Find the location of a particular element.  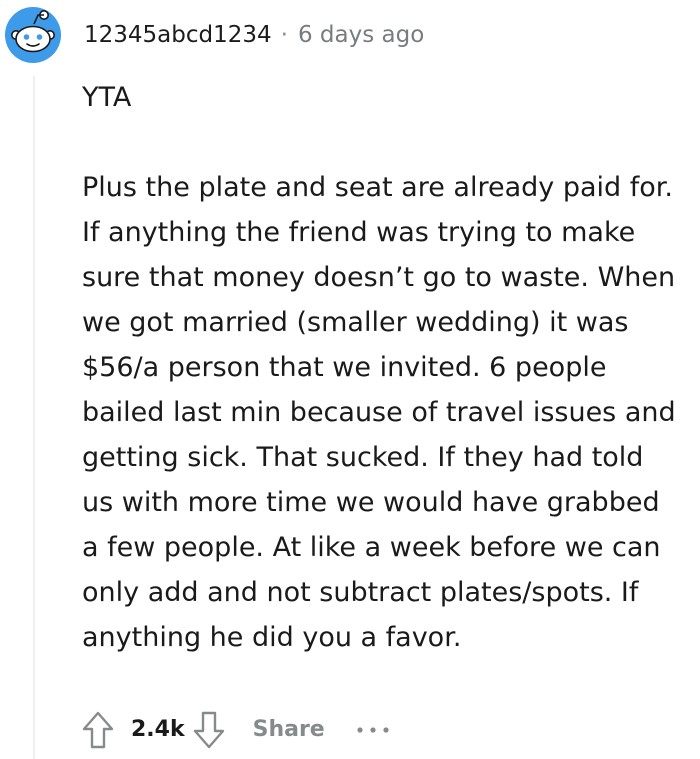

downvote-button is located at coordinates (209, 730).